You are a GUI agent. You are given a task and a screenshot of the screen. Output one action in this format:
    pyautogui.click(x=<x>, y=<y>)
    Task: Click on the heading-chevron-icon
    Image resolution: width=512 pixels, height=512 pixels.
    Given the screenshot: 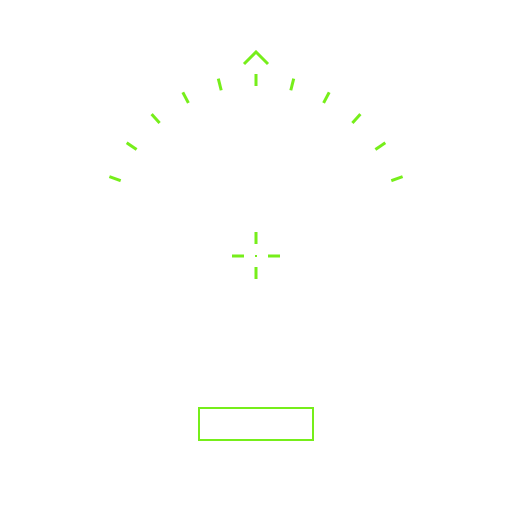 What is the action you would take?
    pyautogui.click(x=256, y=57)
    